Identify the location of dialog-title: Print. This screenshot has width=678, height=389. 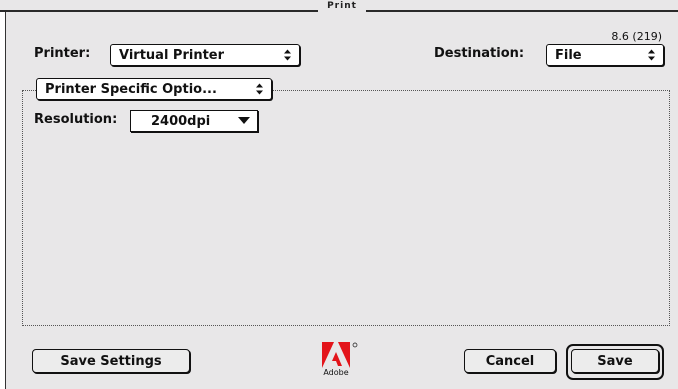
(342, 7).